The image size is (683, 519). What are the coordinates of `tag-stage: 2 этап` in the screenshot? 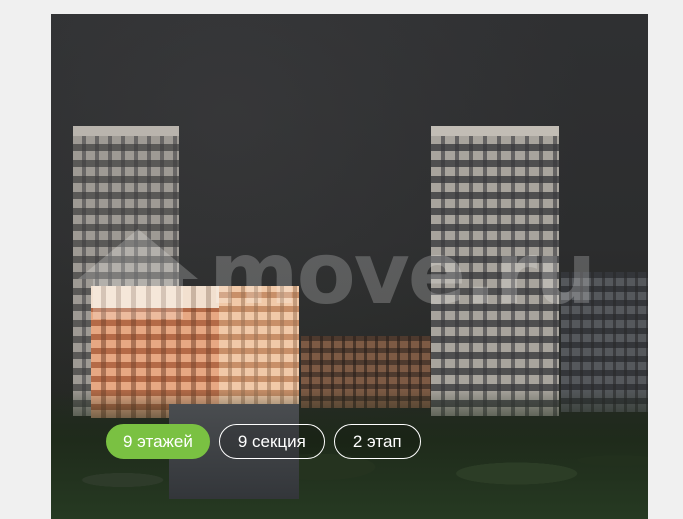 It's located at (377, 441).